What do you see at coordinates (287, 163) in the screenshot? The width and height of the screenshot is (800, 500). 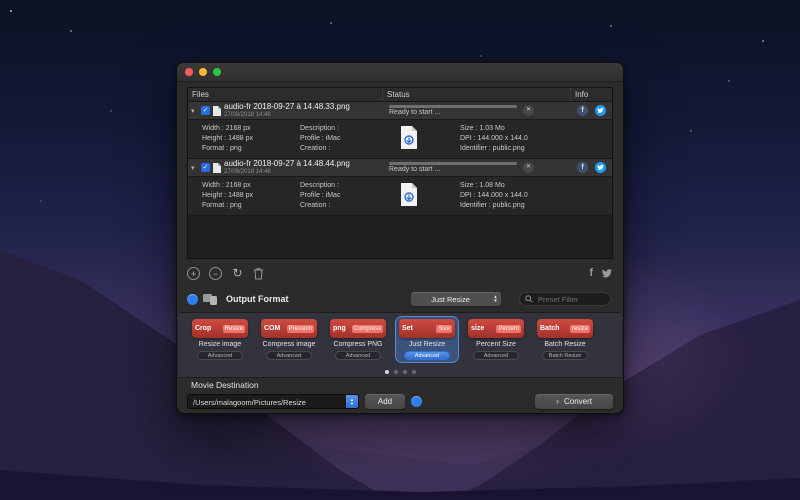 I see `file-name: audio-fr 2018-09-27 à 14.48.44.png` at bounding box center [287, 163].